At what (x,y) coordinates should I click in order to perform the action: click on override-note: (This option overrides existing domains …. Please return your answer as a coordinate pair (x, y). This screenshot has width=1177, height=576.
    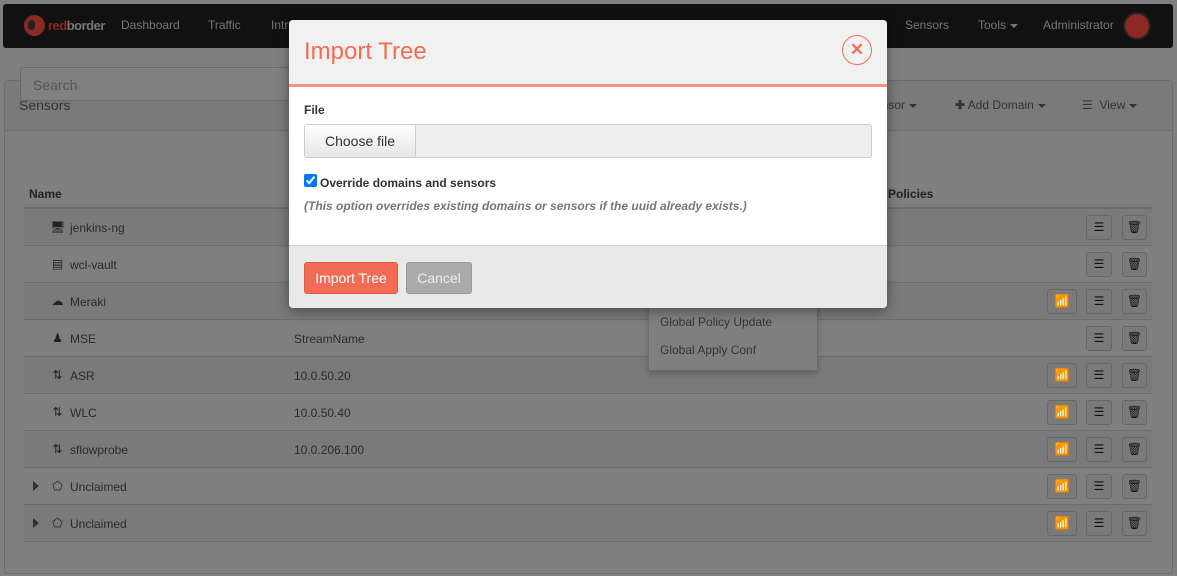
    Looking at the image, I should click on (525, 206).